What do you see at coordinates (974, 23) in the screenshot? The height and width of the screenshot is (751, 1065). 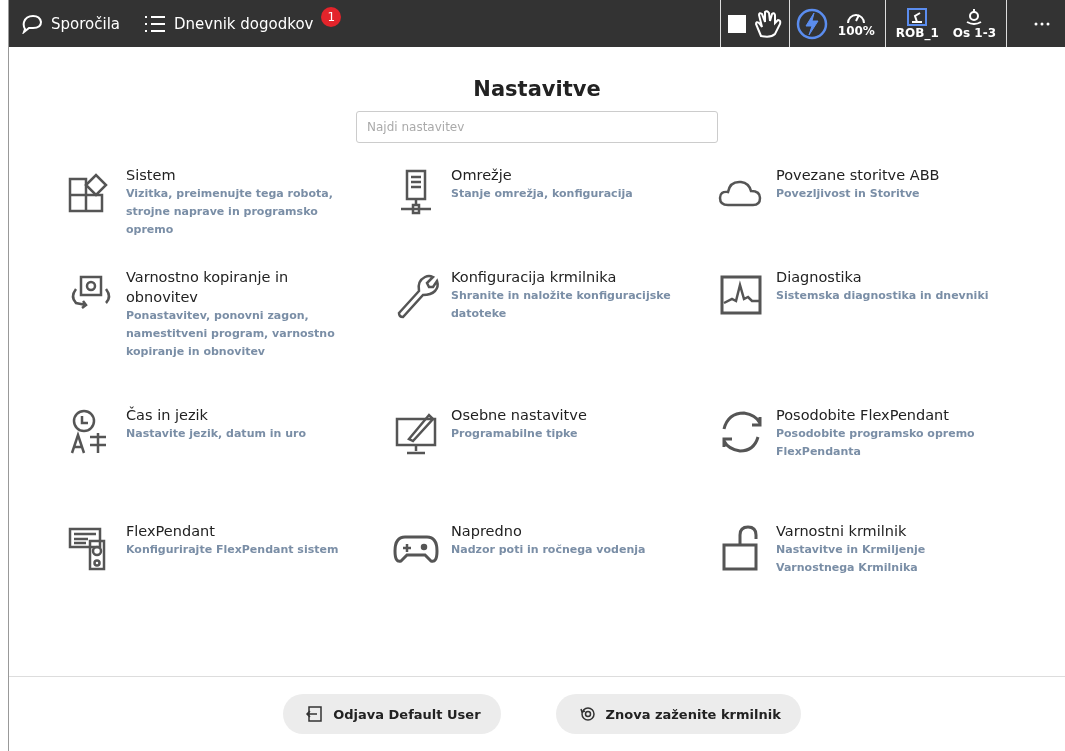 I see `axes-button: Os 1-3` at bounding box center [974, 23].